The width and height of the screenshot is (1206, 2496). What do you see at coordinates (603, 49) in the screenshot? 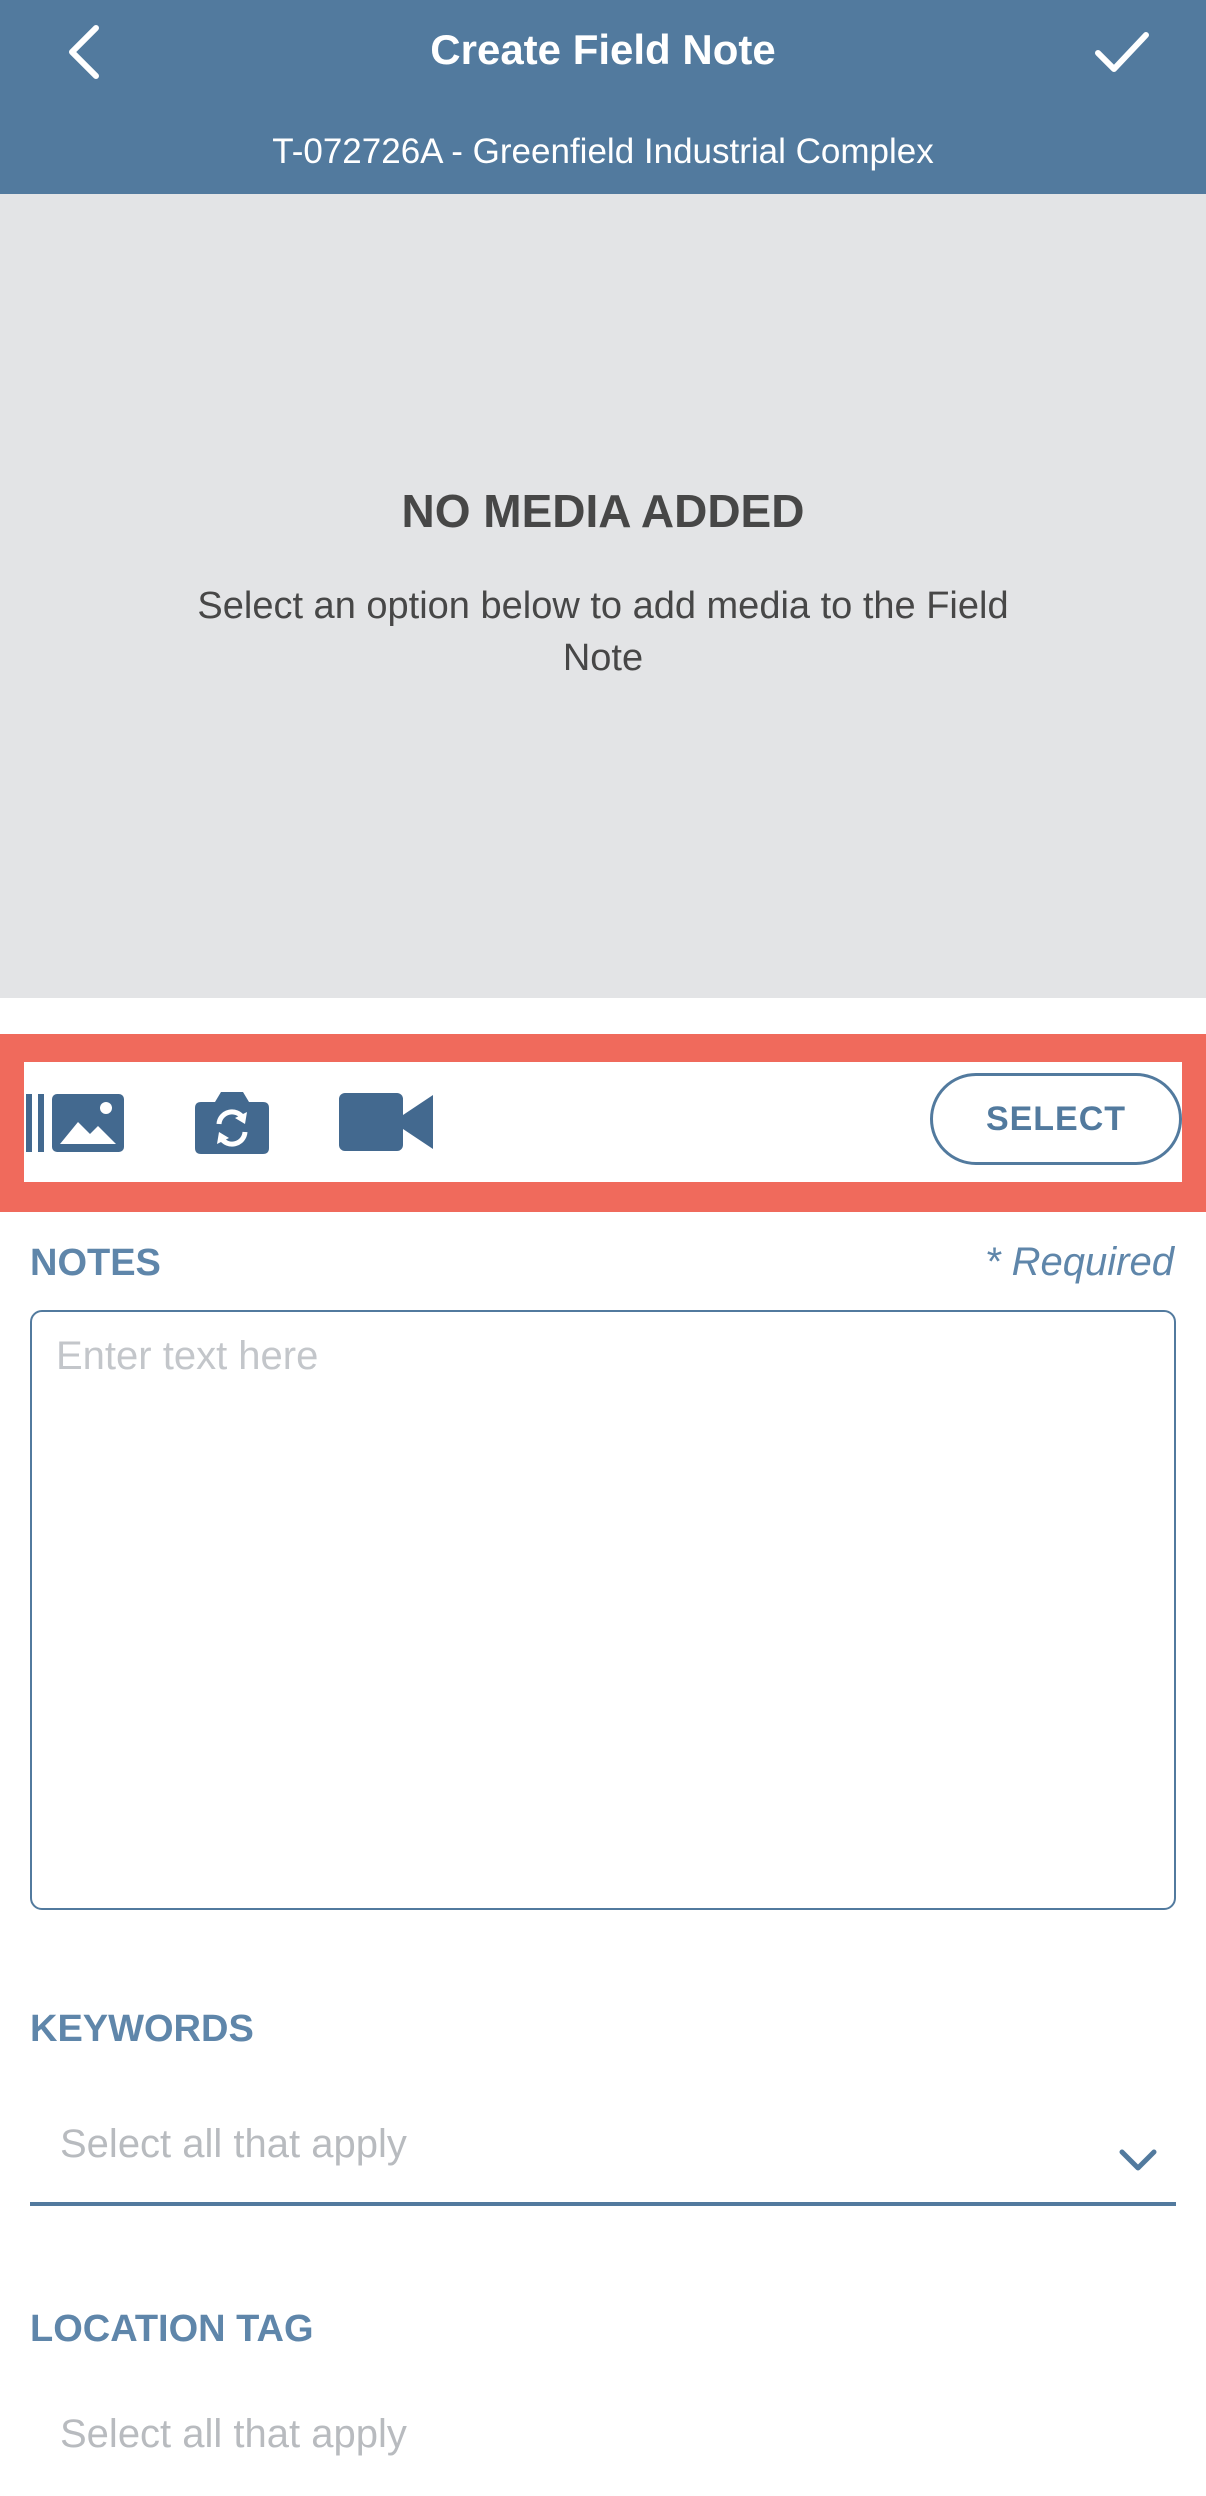
I see `page-title: Create Field Note` at bounding box center [603, 49].